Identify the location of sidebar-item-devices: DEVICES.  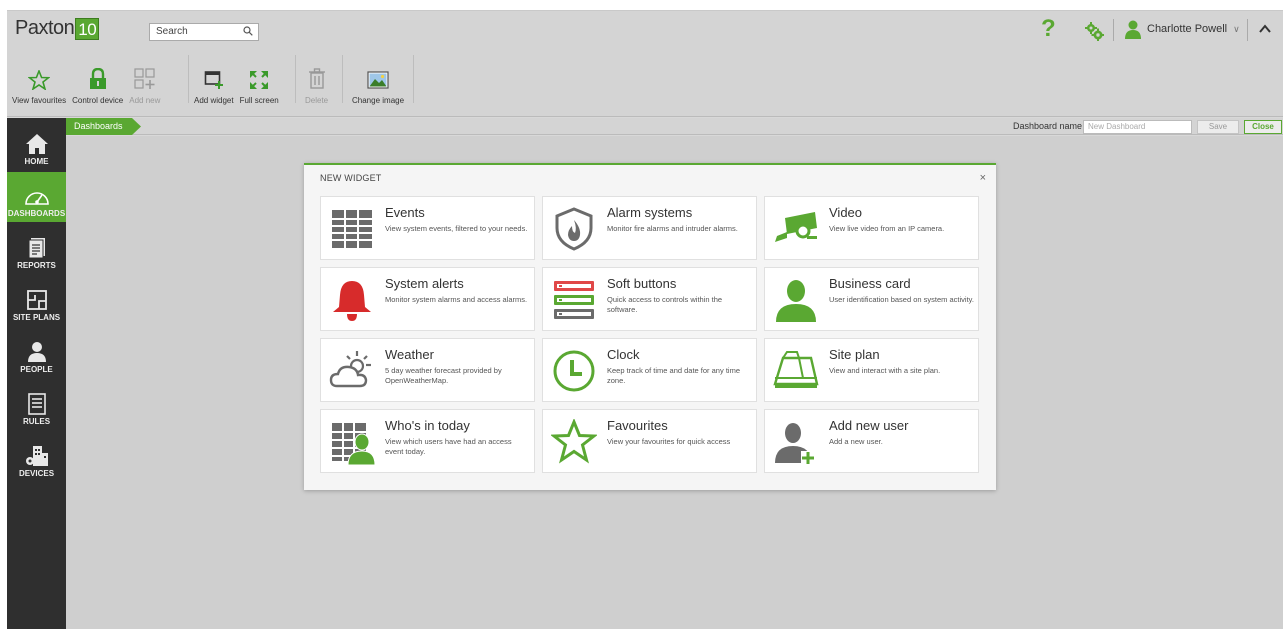
(36, 457).